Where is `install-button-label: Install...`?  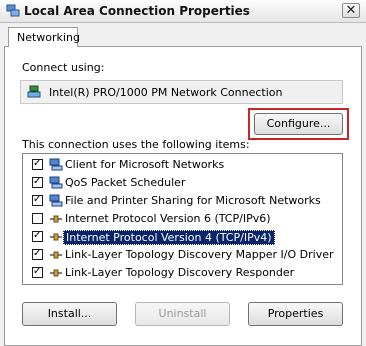
install-button-label: Install... is located at coordinates (69, 313).